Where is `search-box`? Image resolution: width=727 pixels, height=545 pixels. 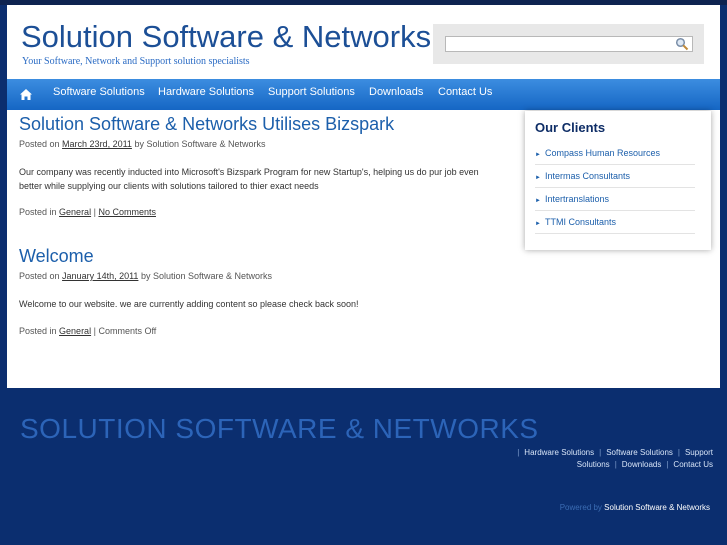
search-box is located at coordinates (568, 44).